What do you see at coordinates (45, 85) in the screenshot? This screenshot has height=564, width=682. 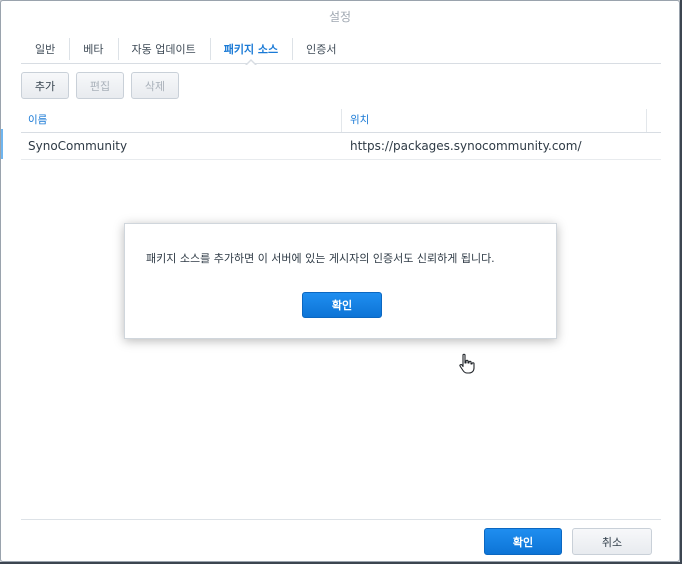 I see `add-button: 추가` at bounding box center [45, 85].